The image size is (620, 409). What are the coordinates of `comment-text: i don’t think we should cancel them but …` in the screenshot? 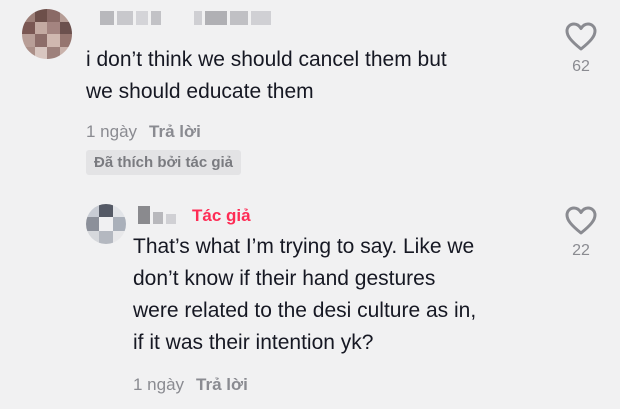 It's located at (266, 75).